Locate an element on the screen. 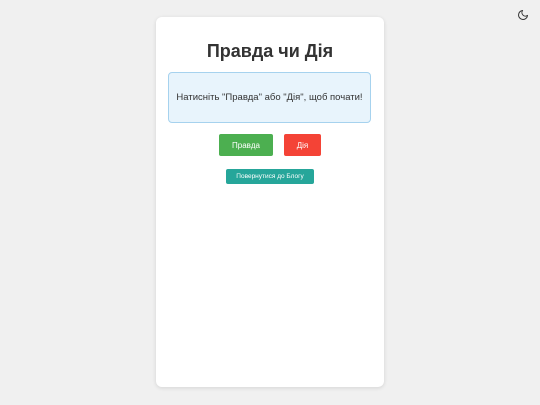 The width and height of the screenshot is (540, 405). theme-toggle-button is located at coordinates (523, 15).